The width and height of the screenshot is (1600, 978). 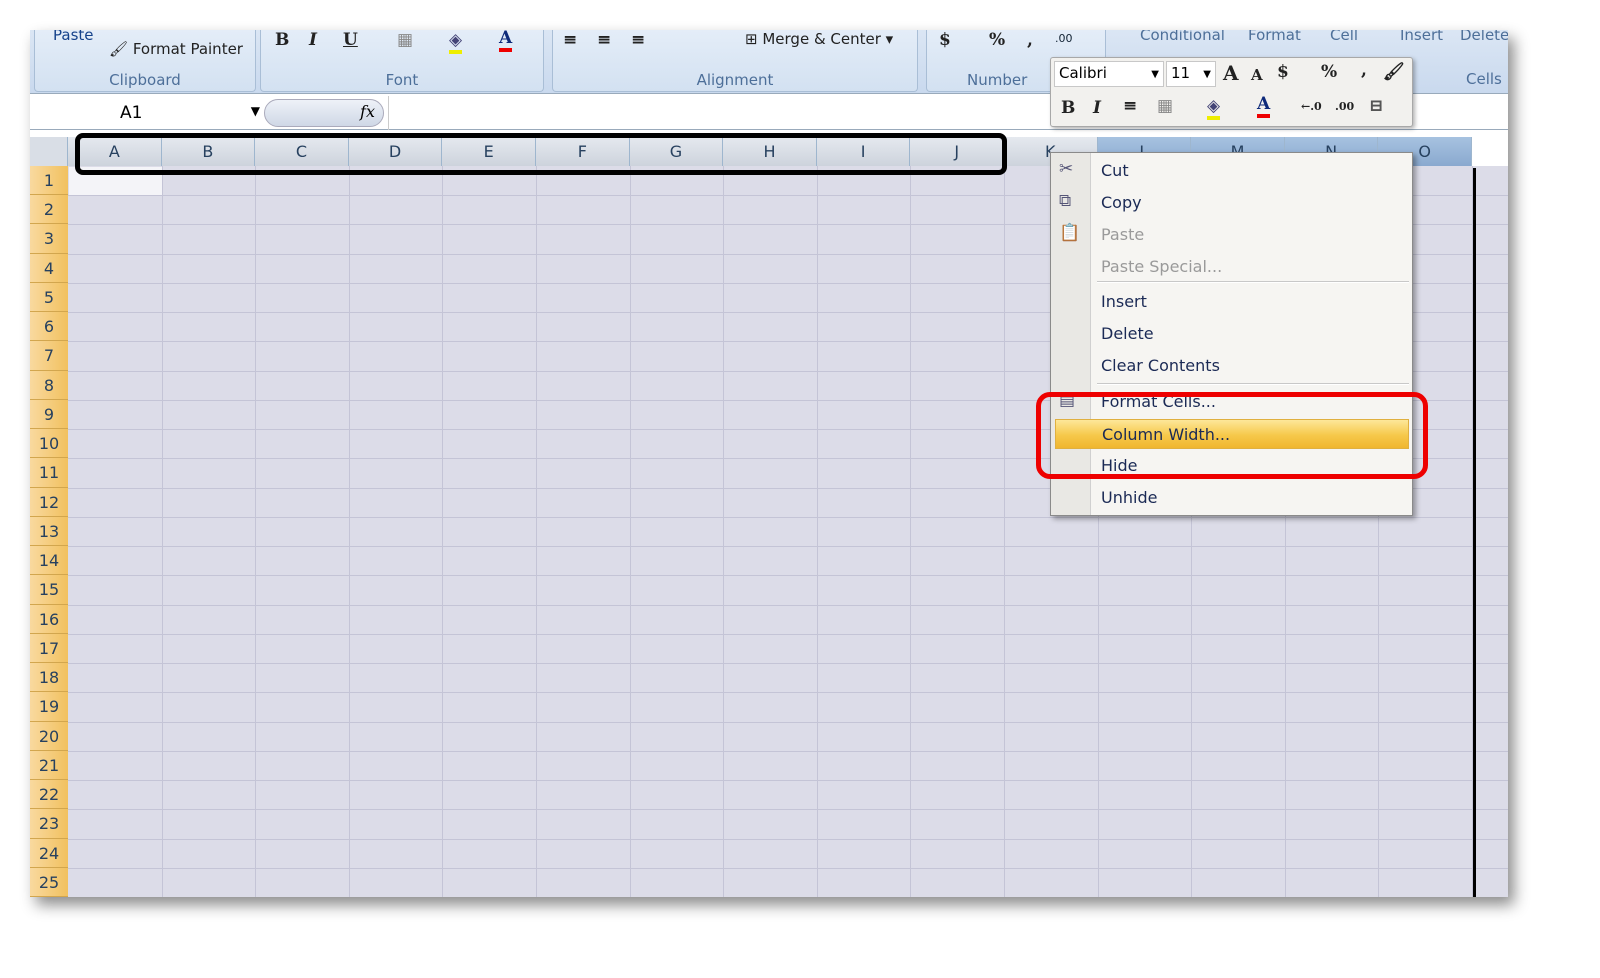 I want to click on font-group: B I U ▦ ◈ A Font, so click(x=402, y=61).